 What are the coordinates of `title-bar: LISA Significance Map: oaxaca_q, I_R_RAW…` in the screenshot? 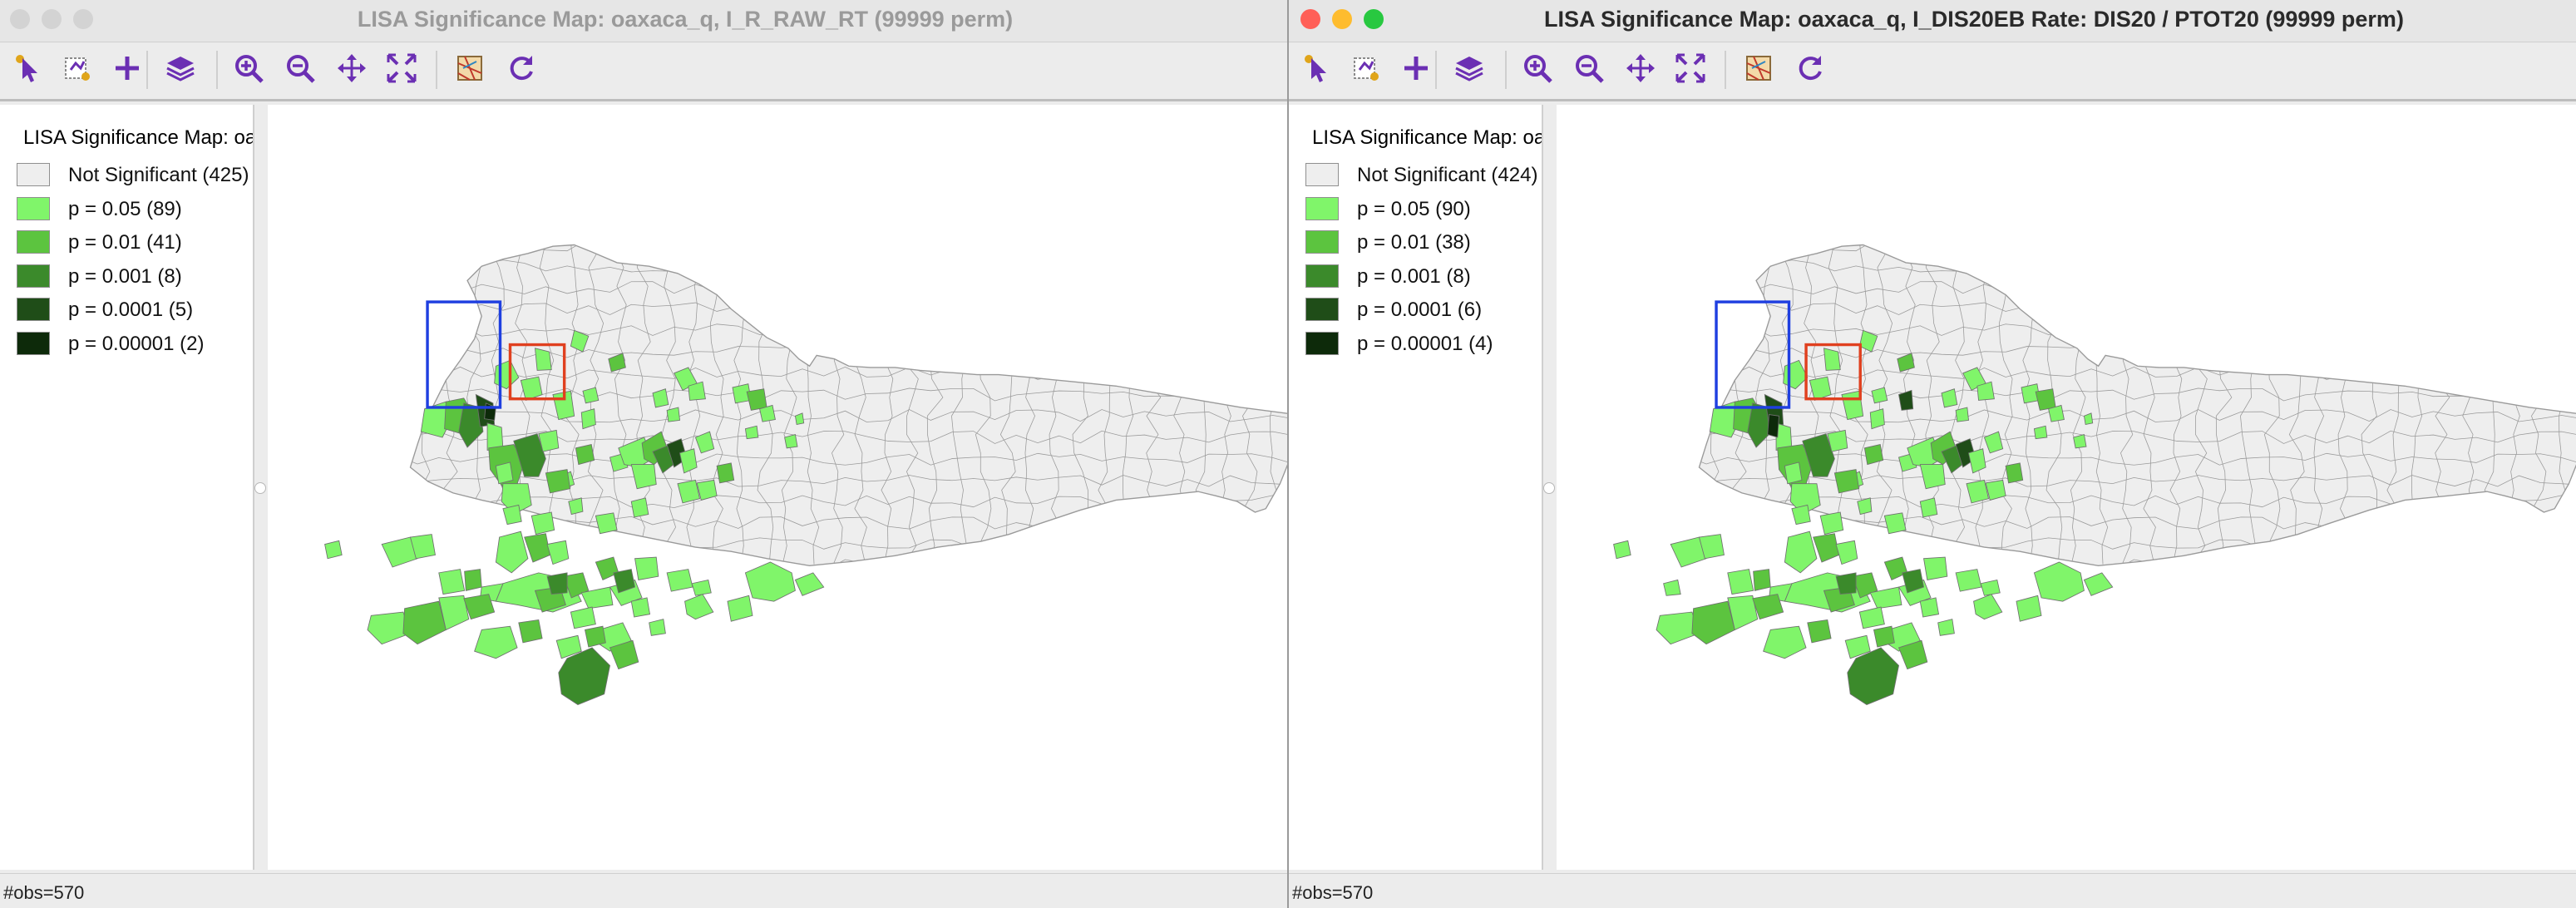 It's located at (643, 21).